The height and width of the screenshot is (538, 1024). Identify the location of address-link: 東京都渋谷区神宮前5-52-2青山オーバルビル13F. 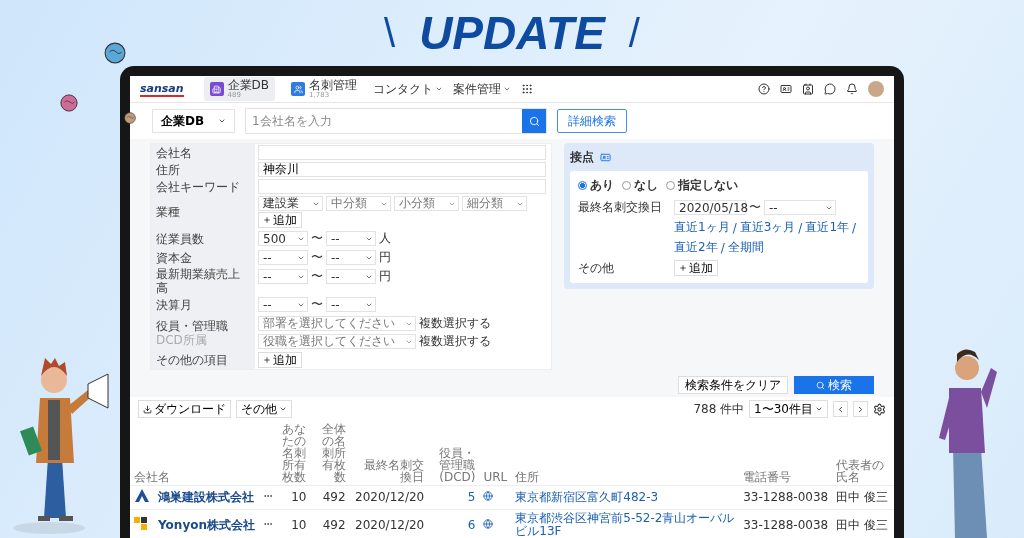
(625, 525).